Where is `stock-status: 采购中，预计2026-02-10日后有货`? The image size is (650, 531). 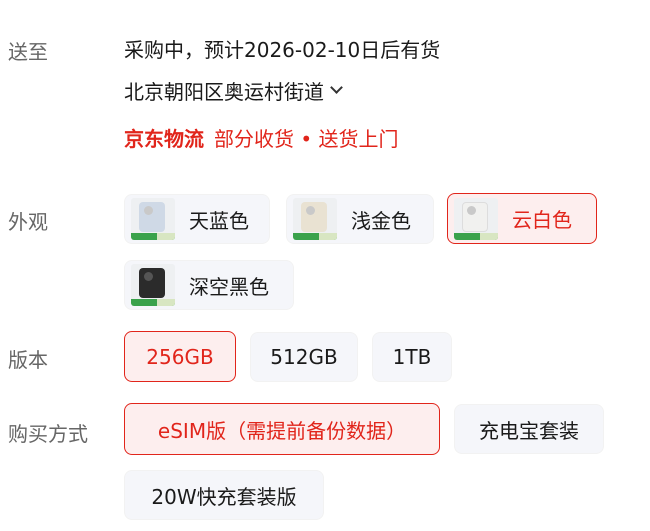
stock-status: 采购中，预计2026-02-10日后有货 is located at coordinates (282, 50).